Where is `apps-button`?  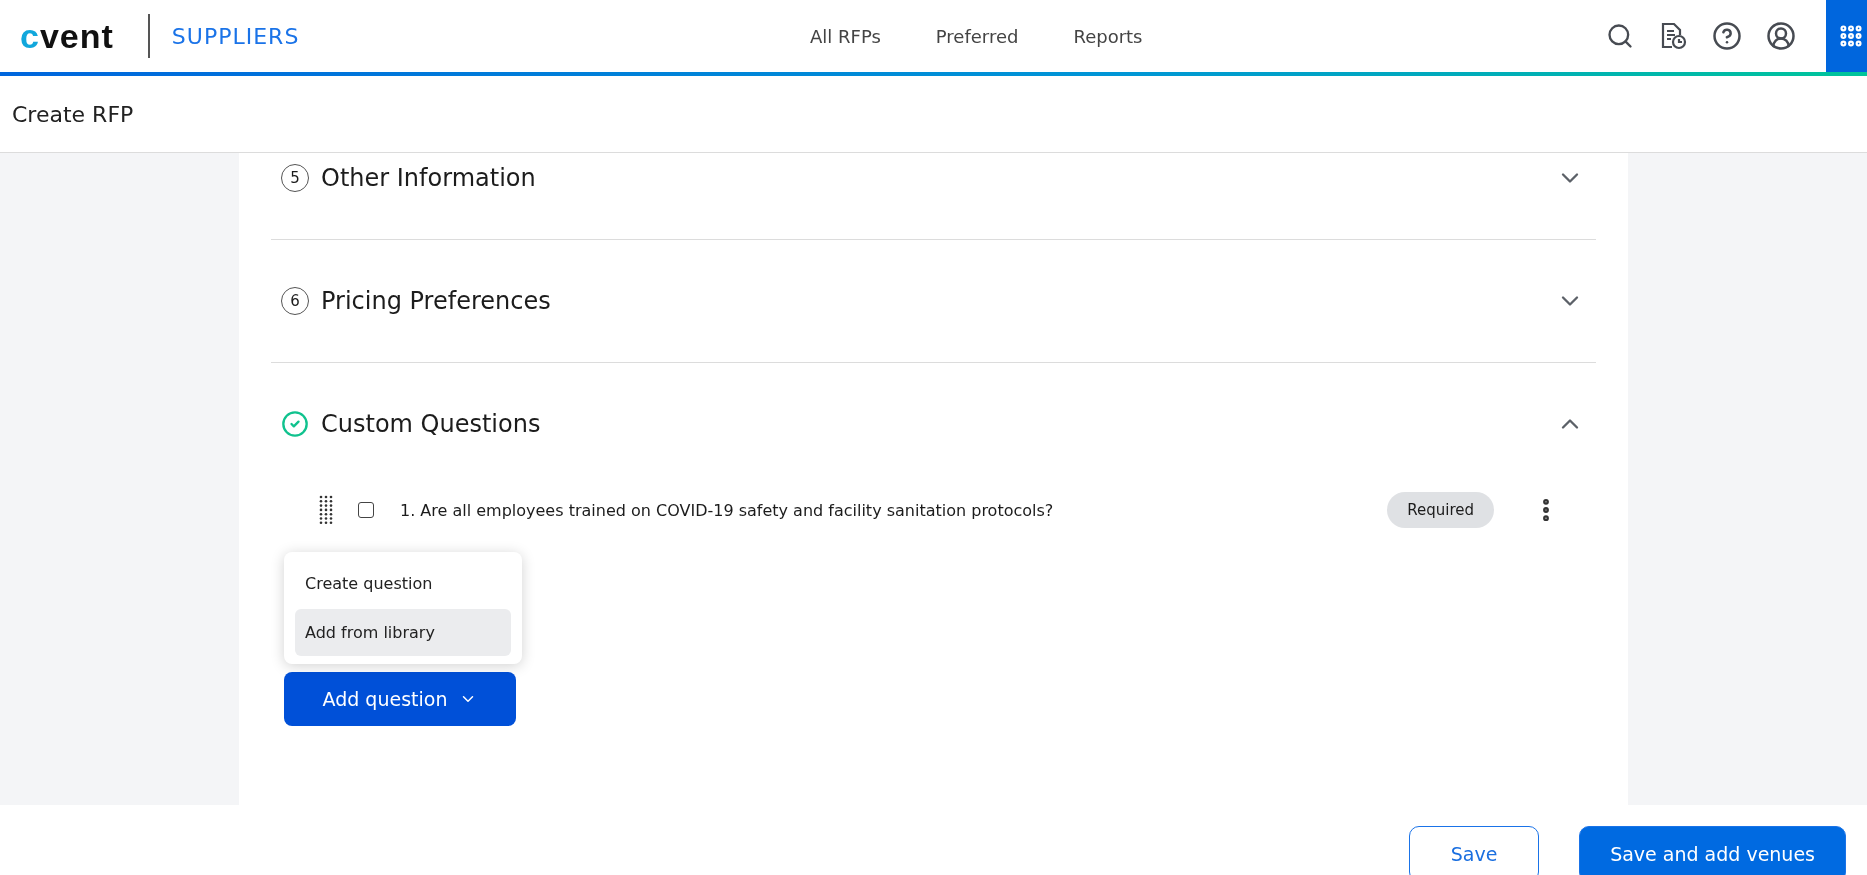
apps-button is located at coordinates (1846, 36).